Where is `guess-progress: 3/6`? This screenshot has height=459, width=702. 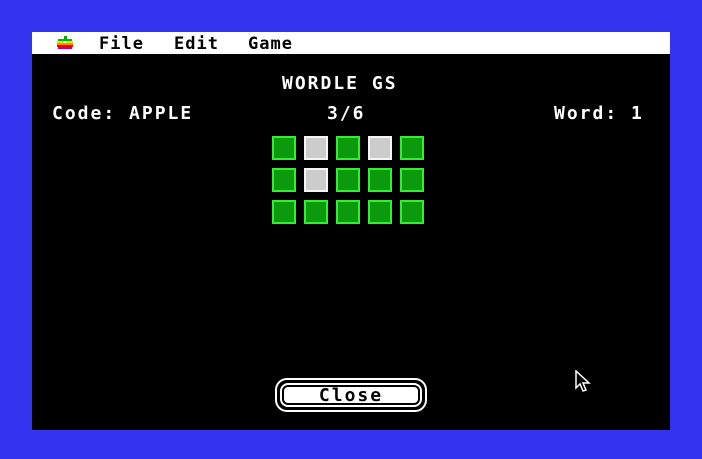 guess-progress: 3/6 is located at coordinates (346, 113).